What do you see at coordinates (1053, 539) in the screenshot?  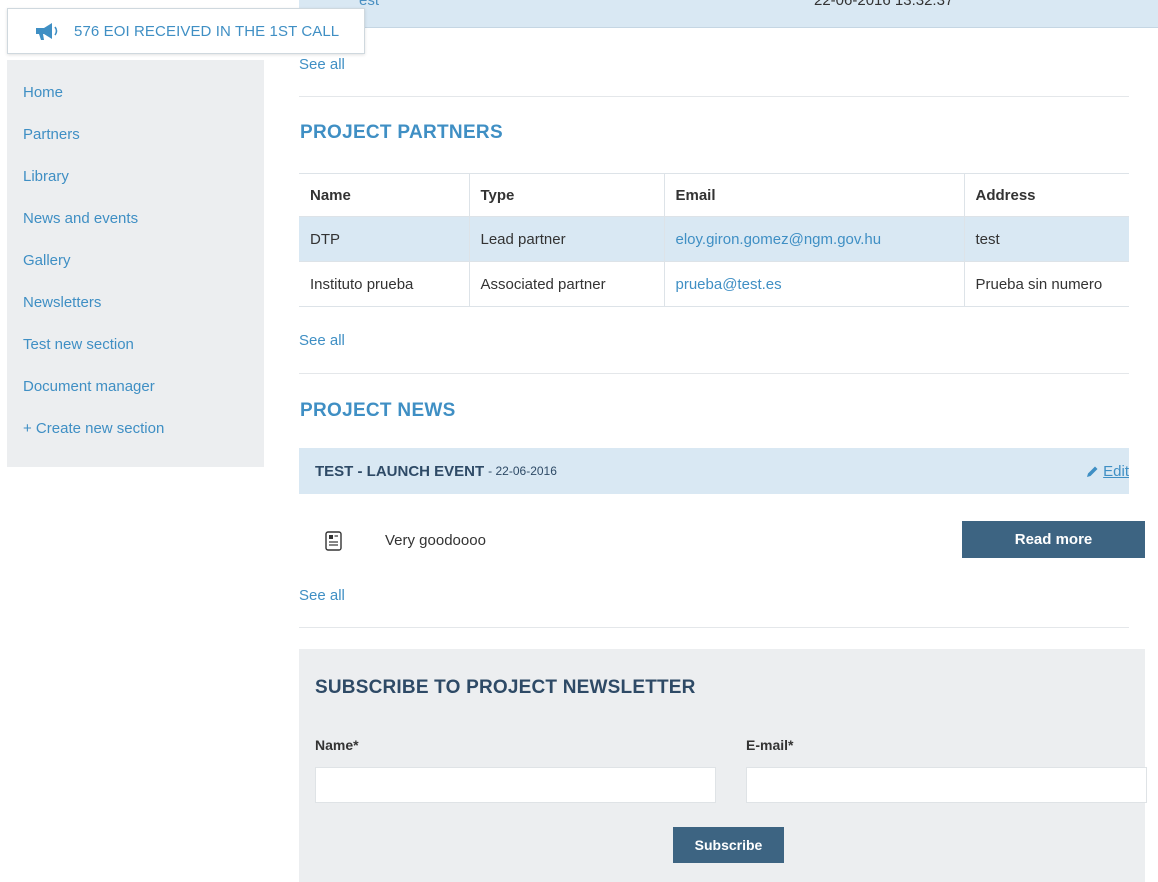 I see `read-more-button: Read more` at bounding box center [1053, 539].